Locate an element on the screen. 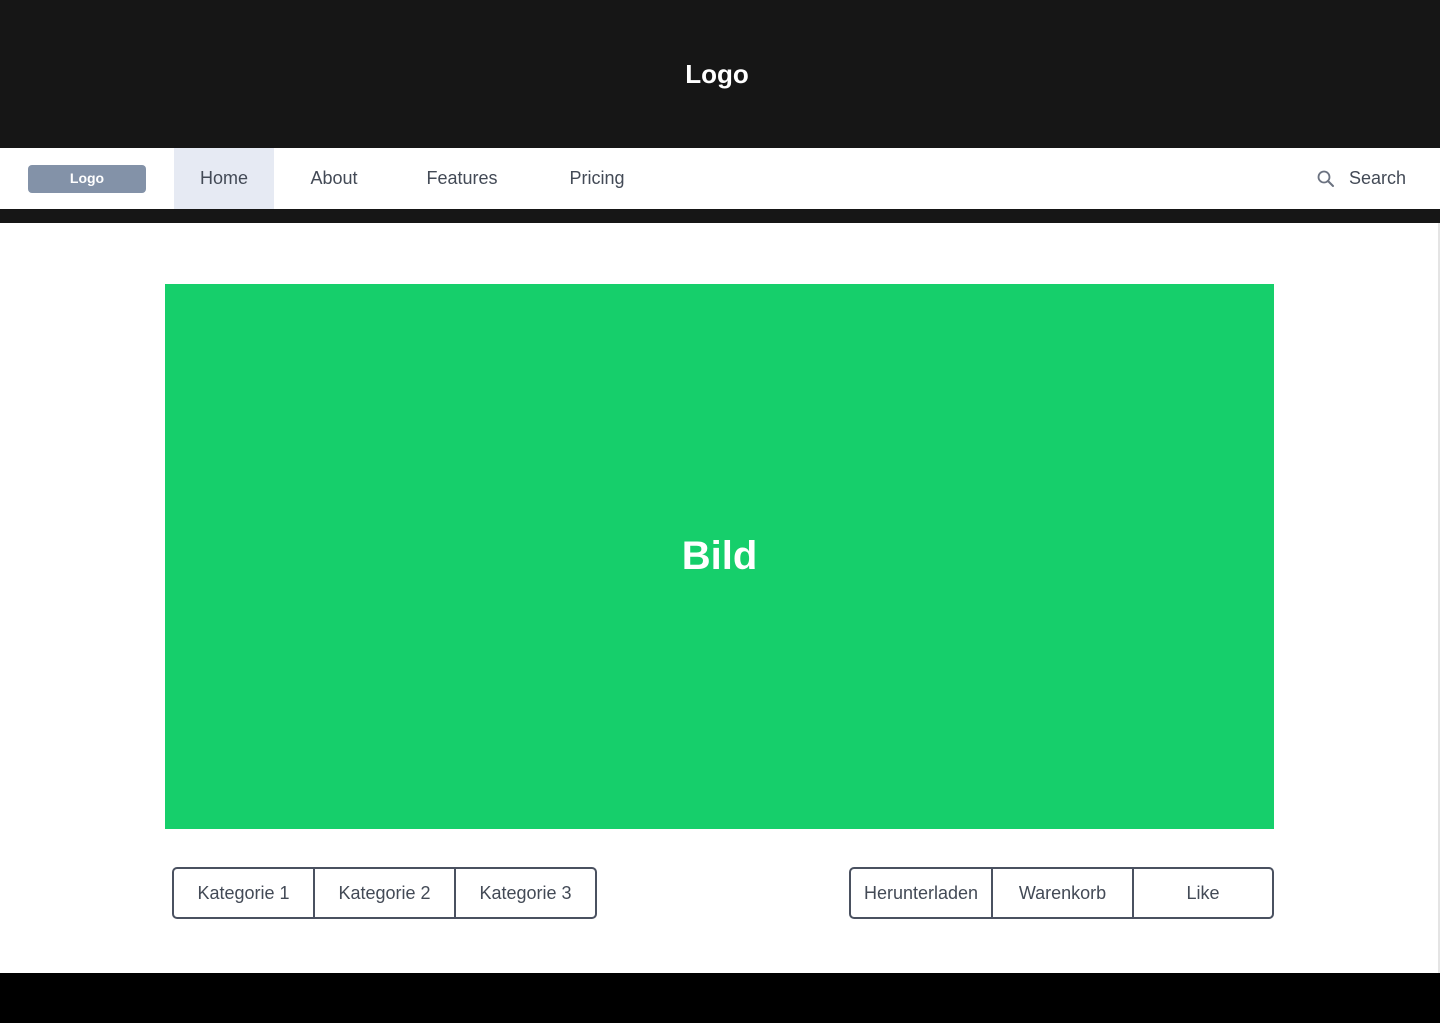 The height and width of the screenshot is (1023, 1440). like-button: Like is located at coordinates (1203, 893).